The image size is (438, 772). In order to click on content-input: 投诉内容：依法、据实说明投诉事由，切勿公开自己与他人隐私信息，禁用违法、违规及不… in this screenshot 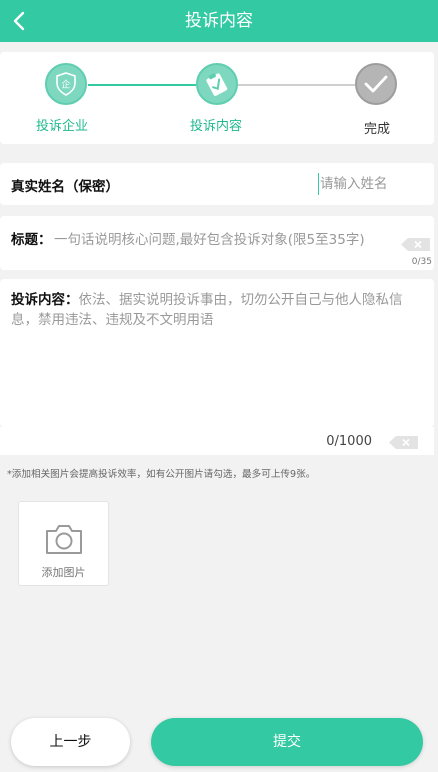, I will do `click(219, 310)`.